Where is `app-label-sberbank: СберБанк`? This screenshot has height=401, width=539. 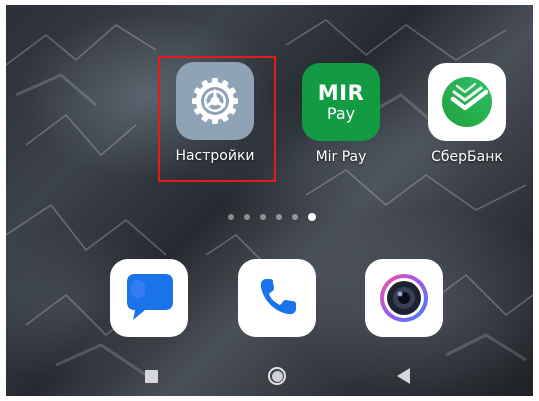
app-label-sberbank: СберБанк is located at coordinates (467, 157).